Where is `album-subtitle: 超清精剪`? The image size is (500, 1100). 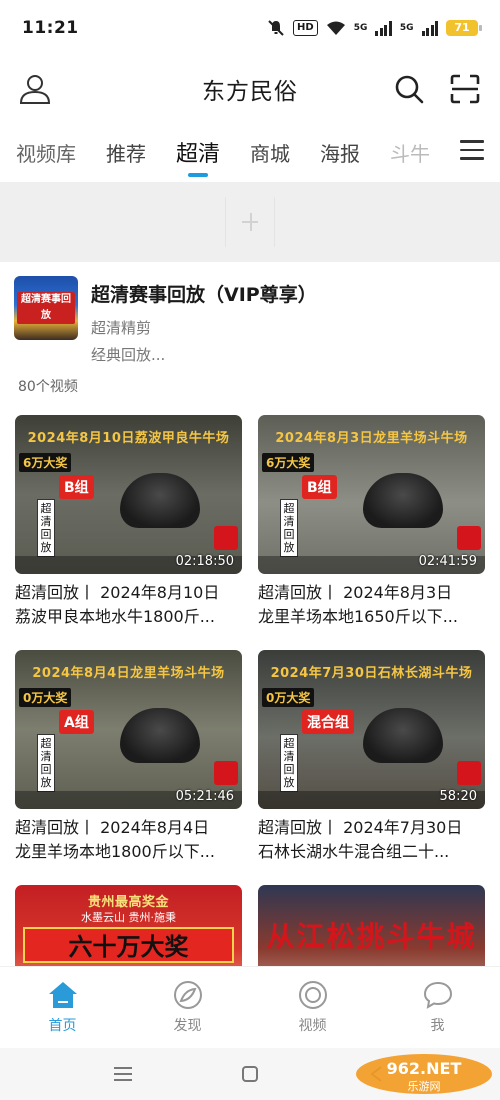 album-subtitle: 超清精剪 is located at coordinates (121, 328).